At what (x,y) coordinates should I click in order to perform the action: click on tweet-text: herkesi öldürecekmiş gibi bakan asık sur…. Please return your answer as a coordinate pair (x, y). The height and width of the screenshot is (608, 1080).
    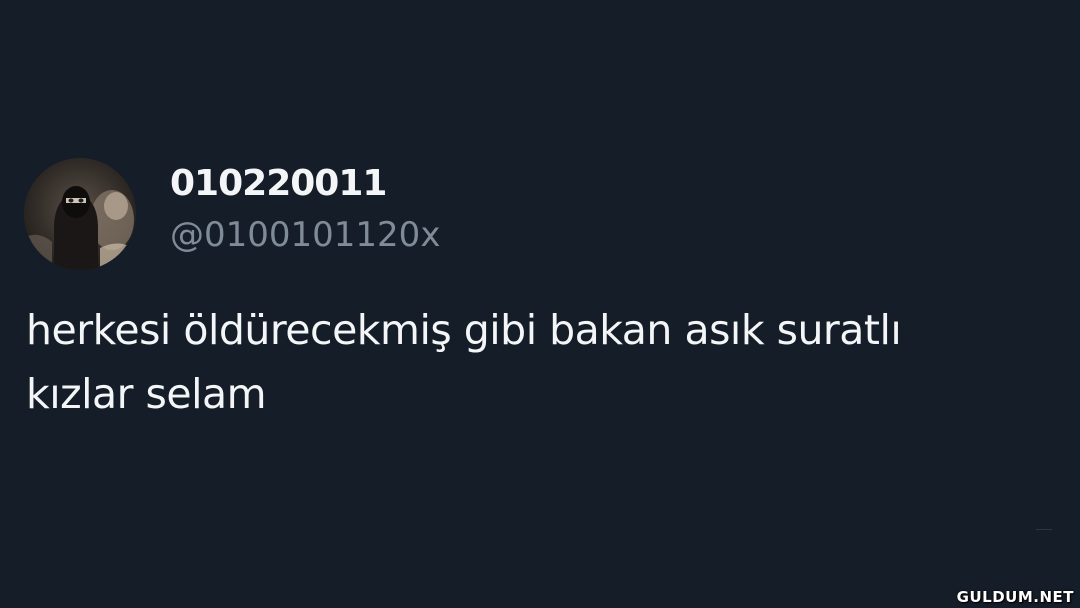
    Looking at the image, I should click on (464, 362).